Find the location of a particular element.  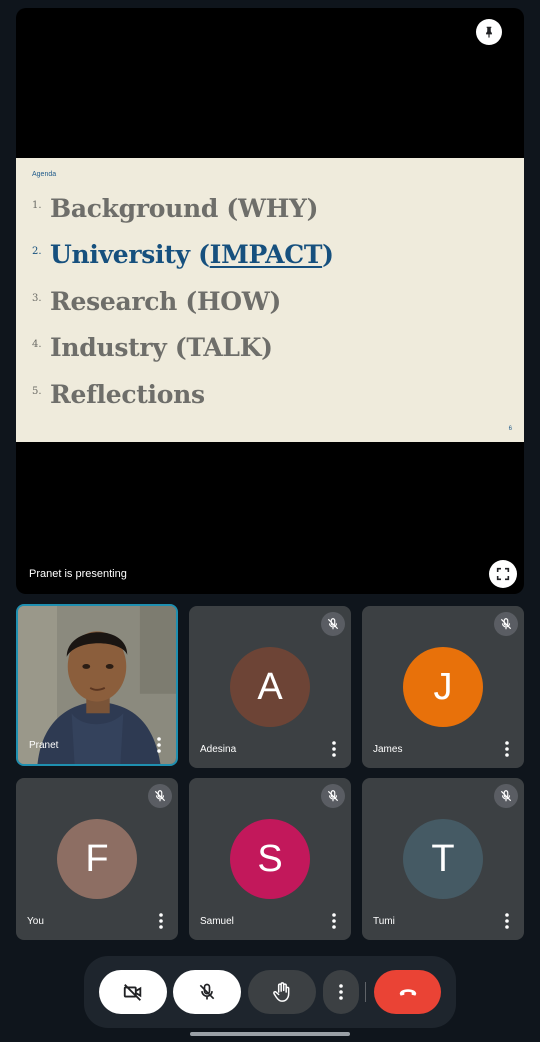

participant-name: Samuel is located at coordinates (217, 921).